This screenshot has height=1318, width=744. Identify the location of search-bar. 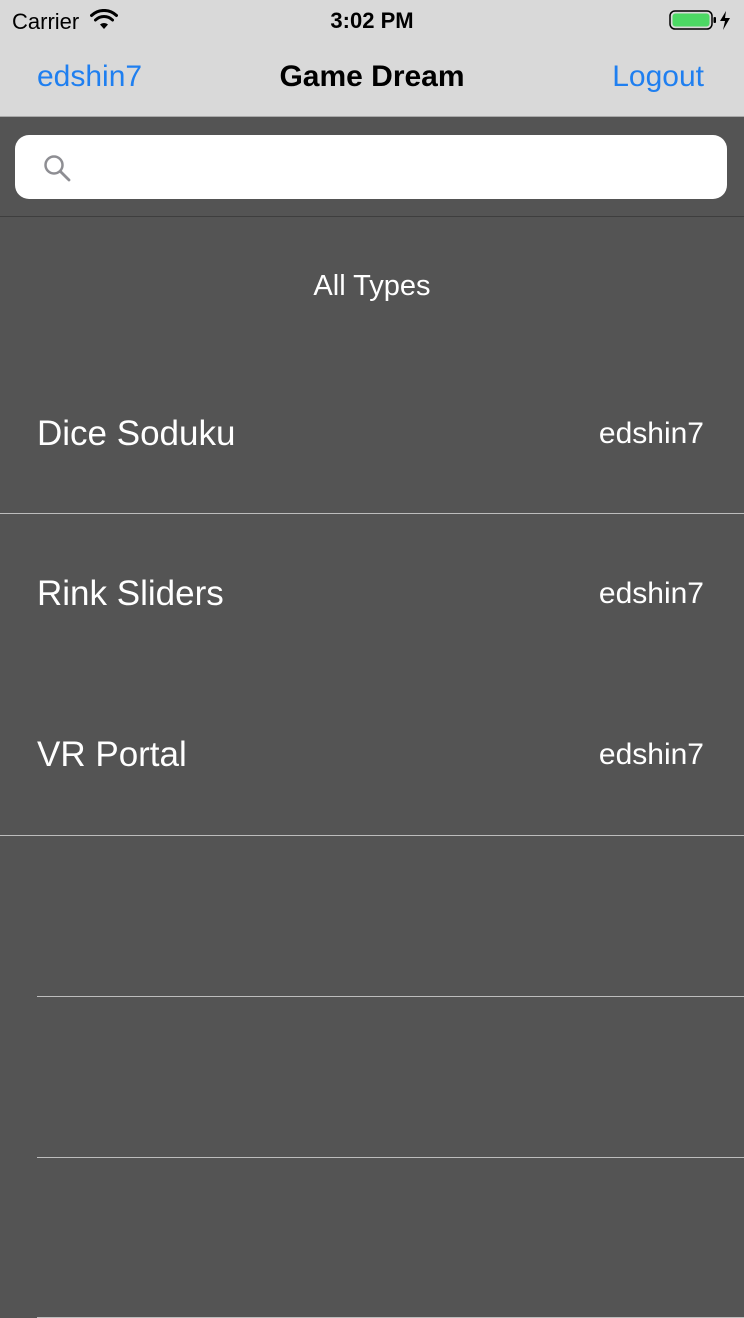
(372, 167).